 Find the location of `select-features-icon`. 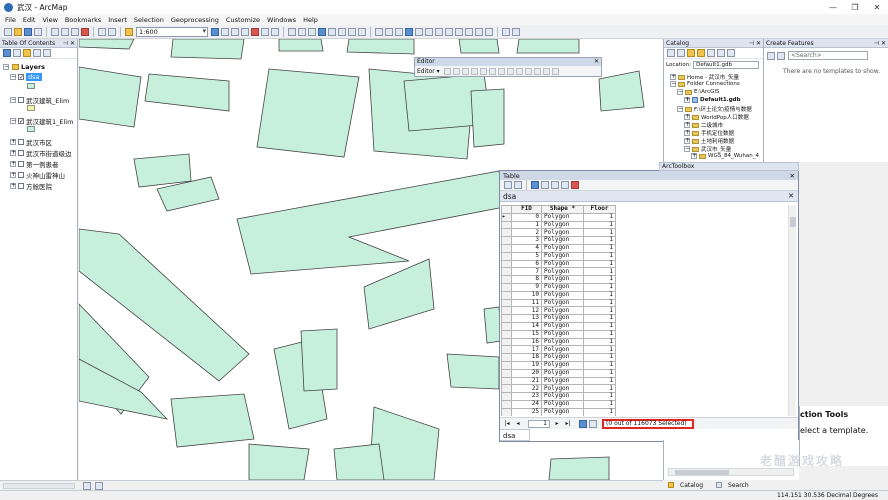

select-features-icon is located at coordinates (379, 31).